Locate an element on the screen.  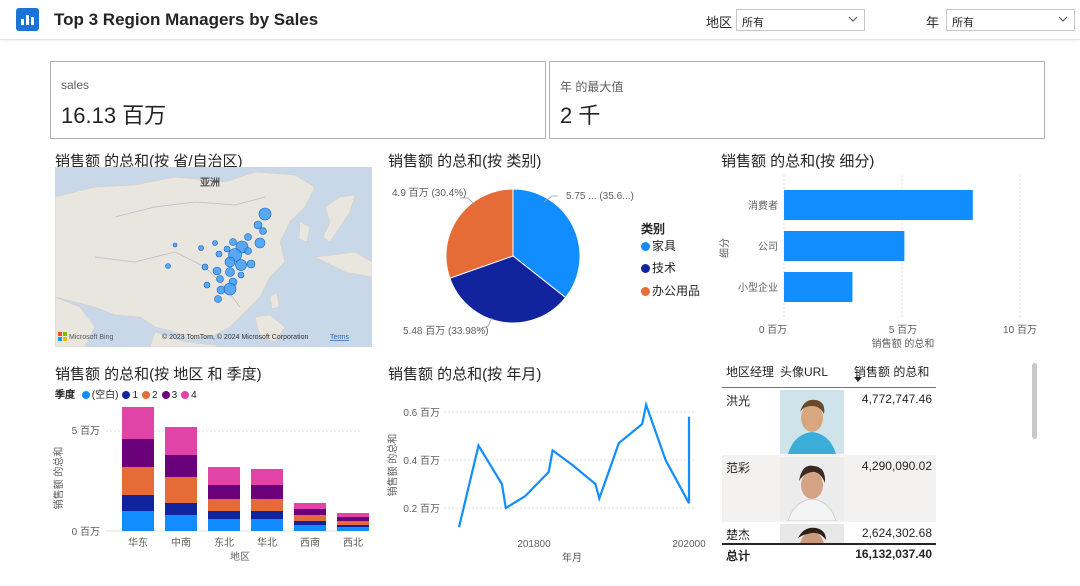
stacked-category-label: 华东 is located at coordinates (138, 542).